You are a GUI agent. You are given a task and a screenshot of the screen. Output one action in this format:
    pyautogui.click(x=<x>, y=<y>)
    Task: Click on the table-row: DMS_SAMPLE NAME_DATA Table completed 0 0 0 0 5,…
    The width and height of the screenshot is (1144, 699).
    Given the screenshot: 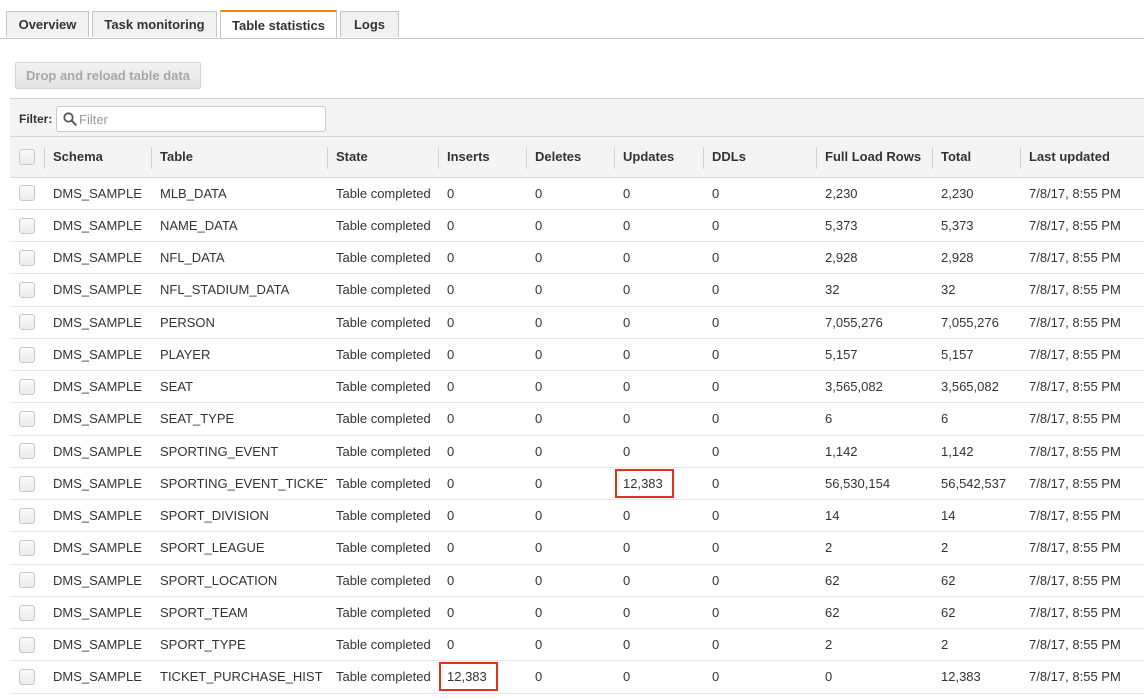 What is the action you would take?
    pyautogui.click(x=577, y=226)
    